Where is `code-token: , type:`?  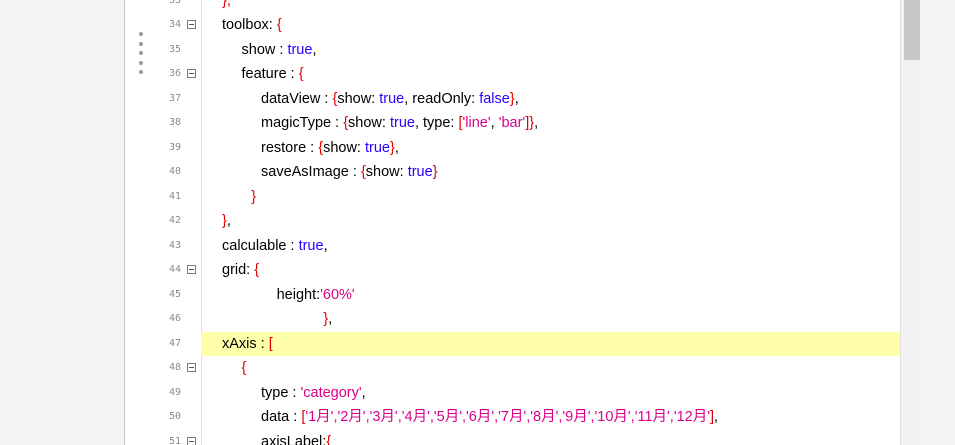
code-token: , type: is located at coordinates (436, 123).